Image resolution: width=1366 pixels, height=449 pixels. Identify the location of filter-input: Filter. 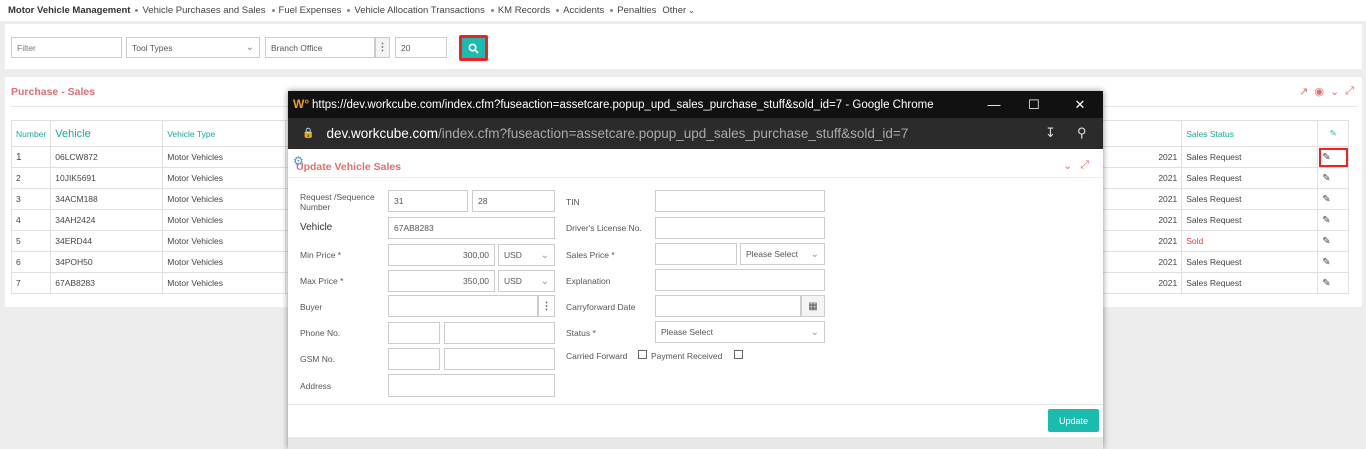
(66, 47).